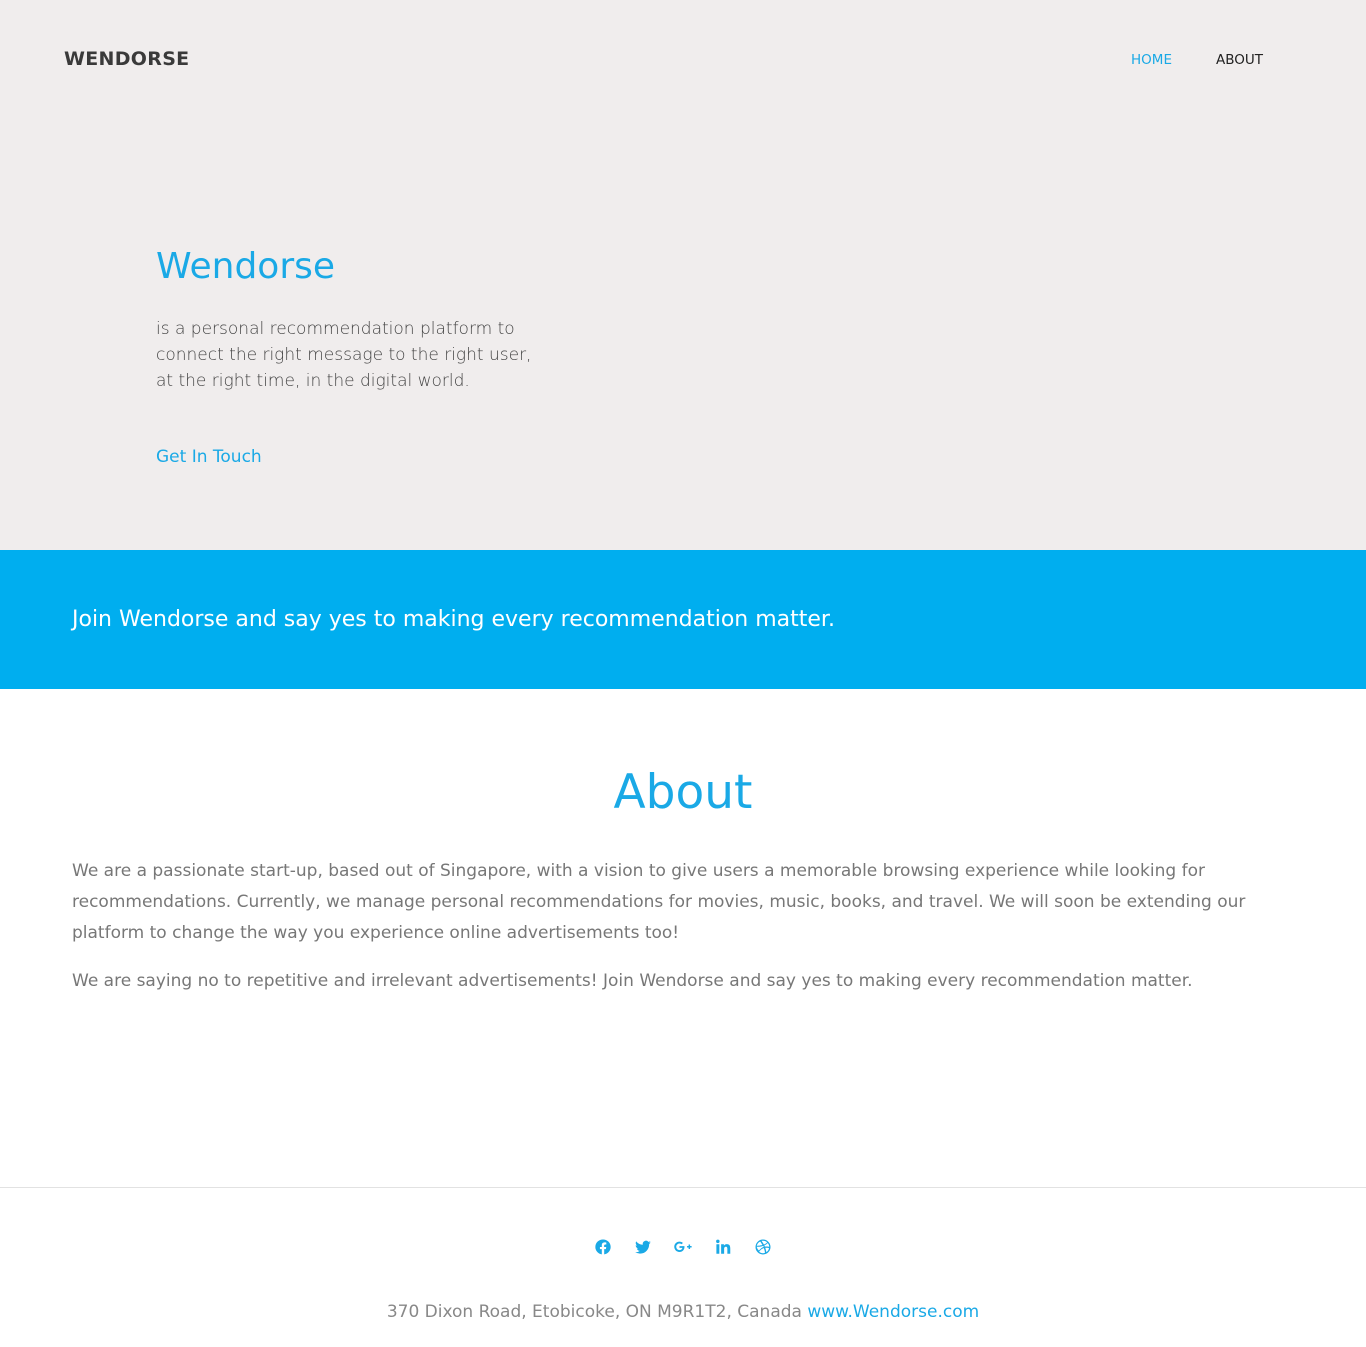  Describe the element at coordinates (209, 457) in the screenshot. I see `get-in-touch-link: Get In Touch` at that location.